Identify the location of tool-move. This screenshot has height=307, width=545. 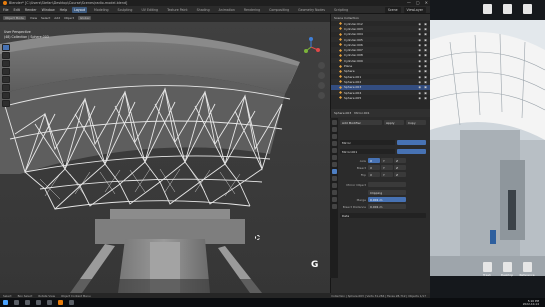
(6, 63).